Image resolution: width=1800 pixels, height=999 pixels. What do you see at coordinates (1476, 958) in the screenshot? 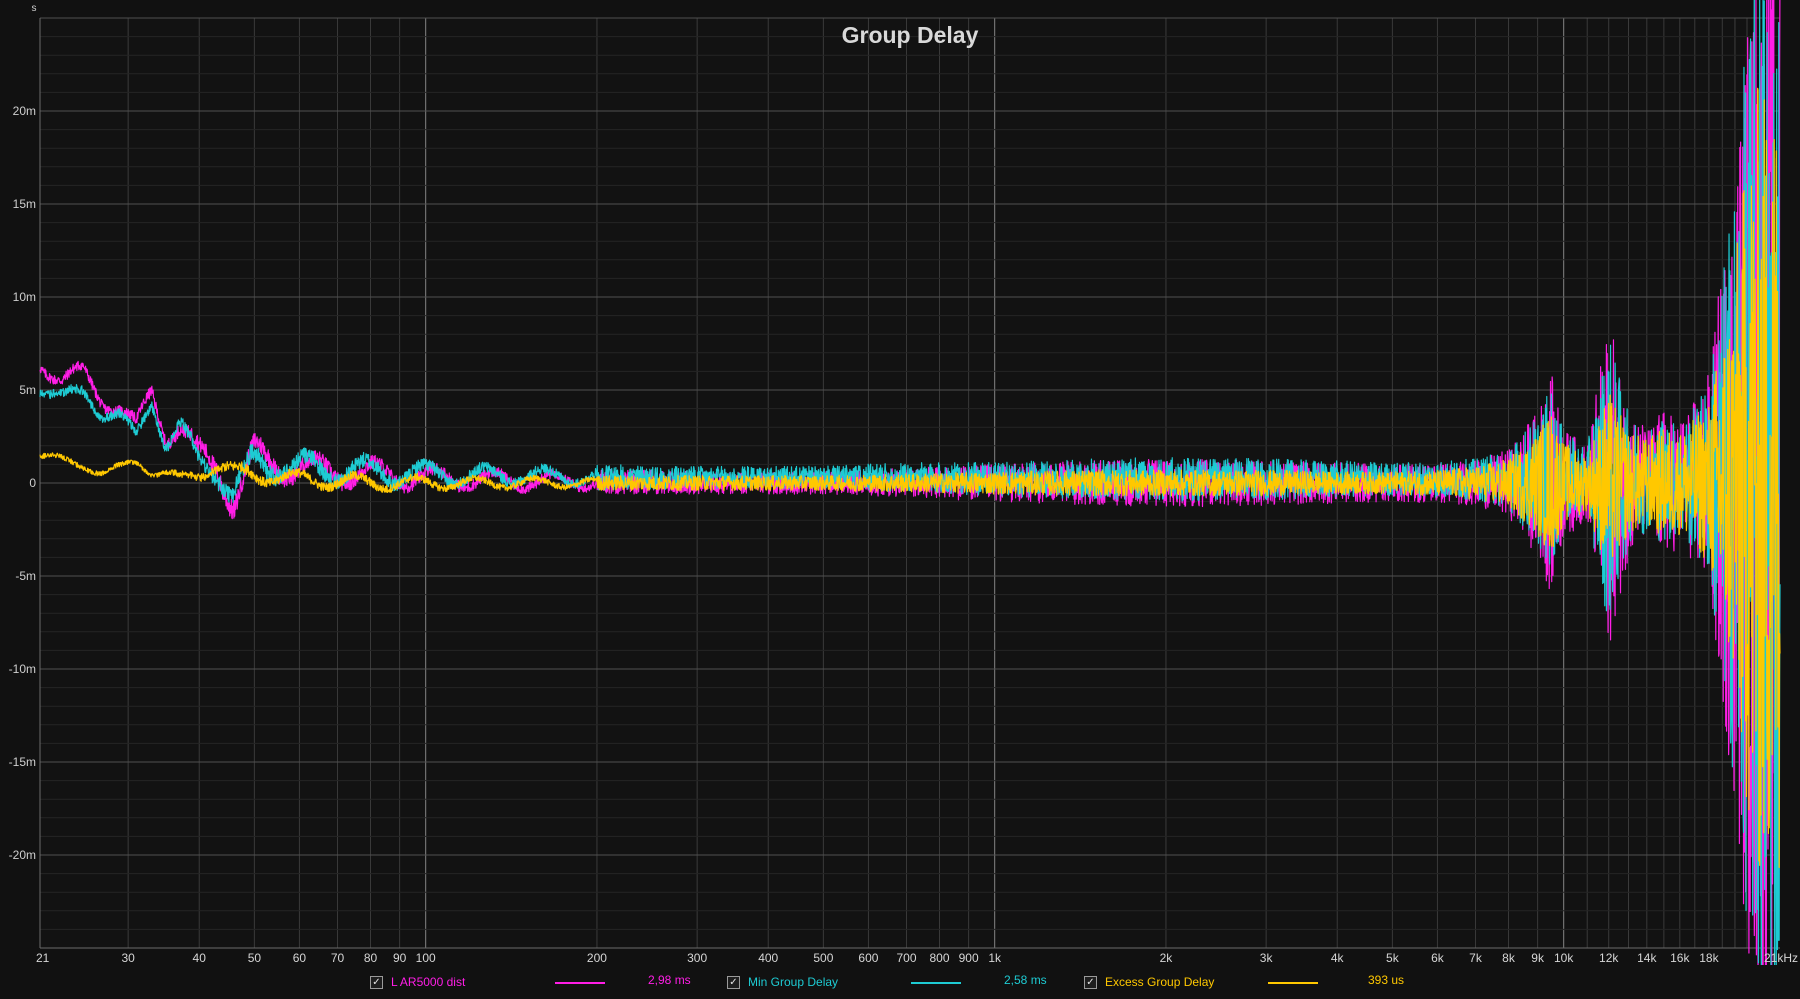
I see `x-tick-label: 7k` at bounding box center [1476, 958].